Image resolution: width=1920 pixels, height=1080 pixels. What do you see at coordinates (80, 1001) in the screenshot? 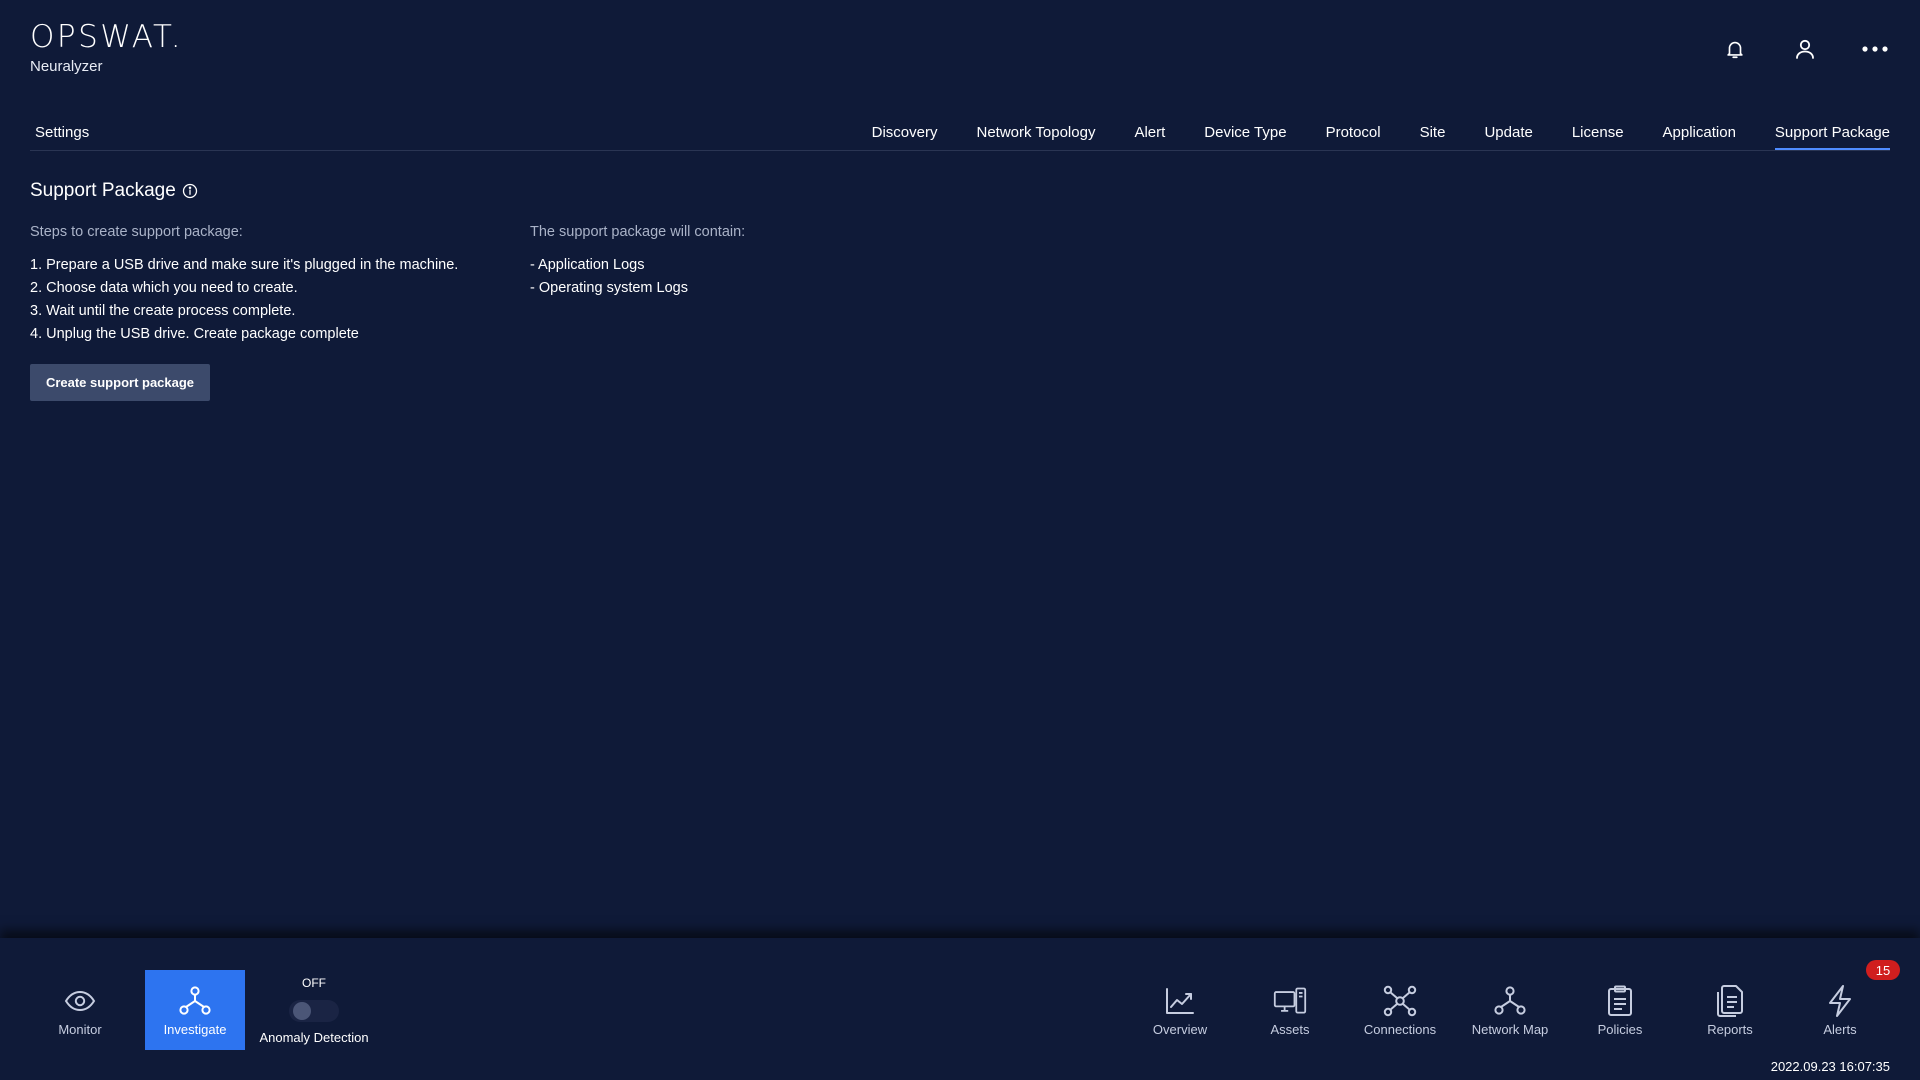
I see `eye-icon` at bounding box center [80, 1001].